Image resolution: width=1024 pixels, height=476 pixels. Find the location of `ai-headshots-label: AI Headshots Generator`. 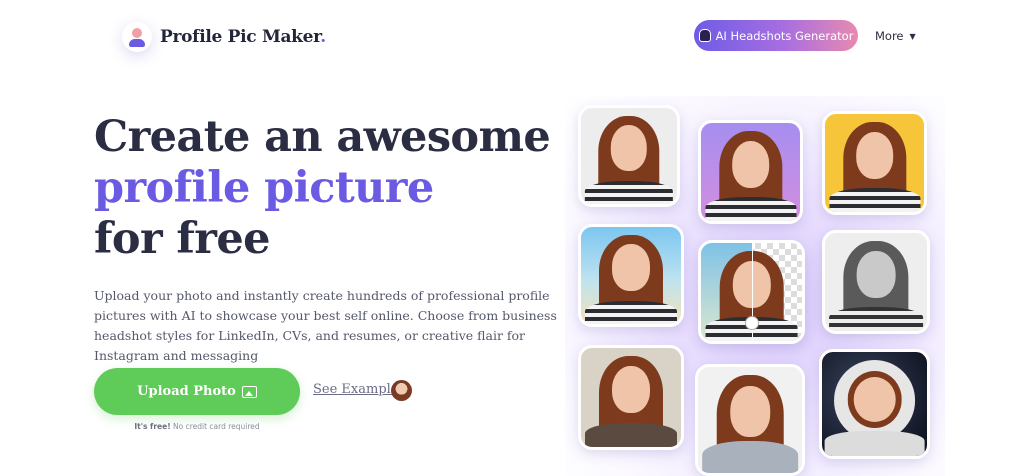

ai-headshots-label: AI Headshots Generator is located at coordinates (784, 35).